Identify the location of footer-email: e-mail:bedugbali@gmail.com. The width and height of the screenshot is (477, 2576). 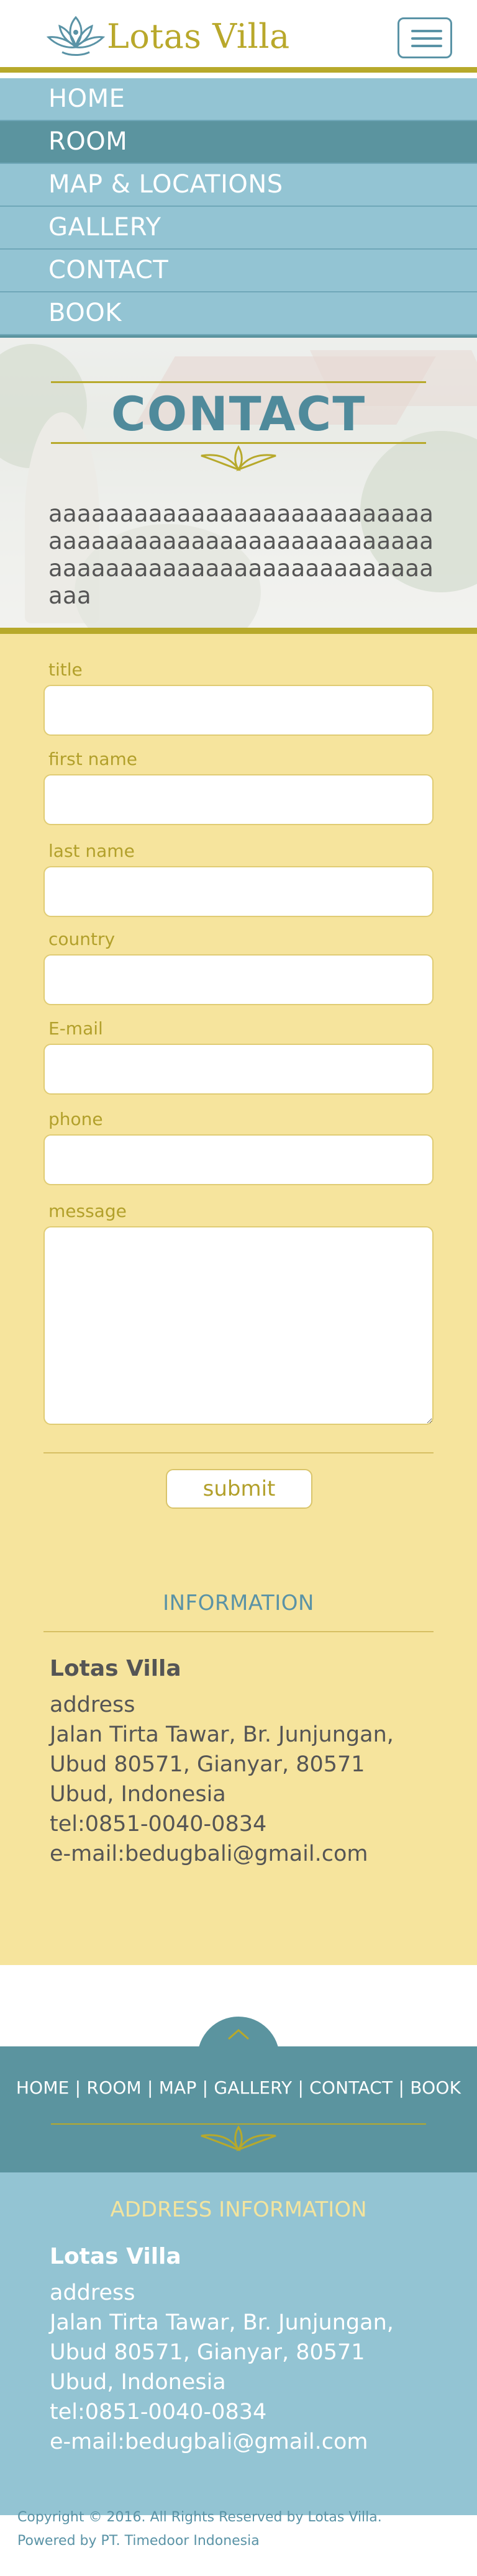
(209, 2441).